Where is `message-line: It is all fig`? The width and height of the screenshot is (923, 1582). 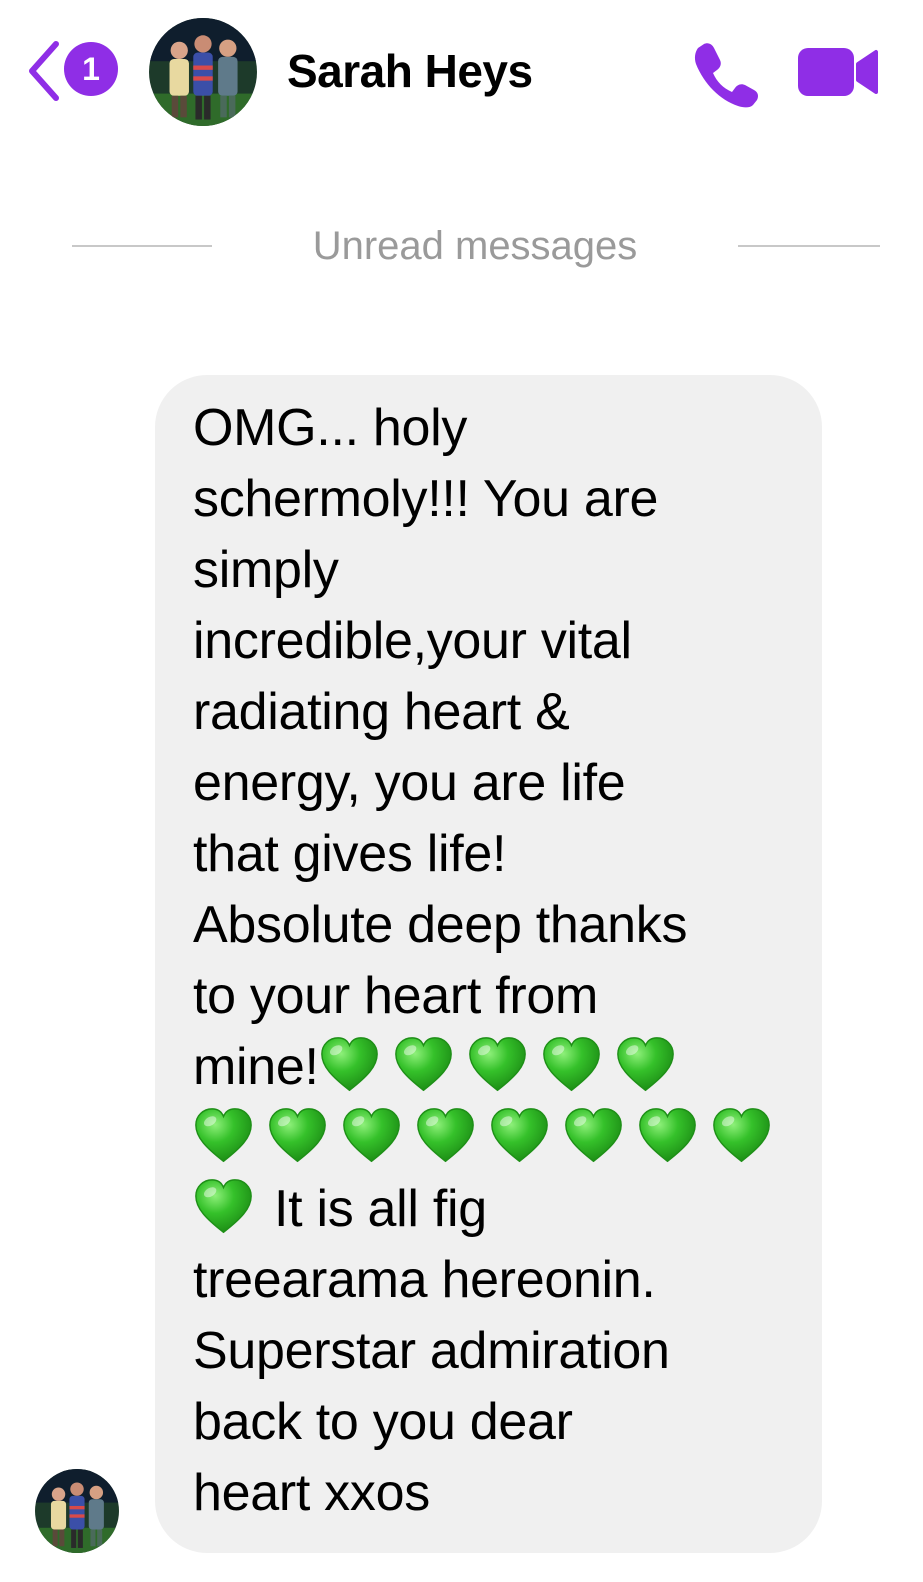 message-line: It is all fig is located at coordinates (380, 1209).